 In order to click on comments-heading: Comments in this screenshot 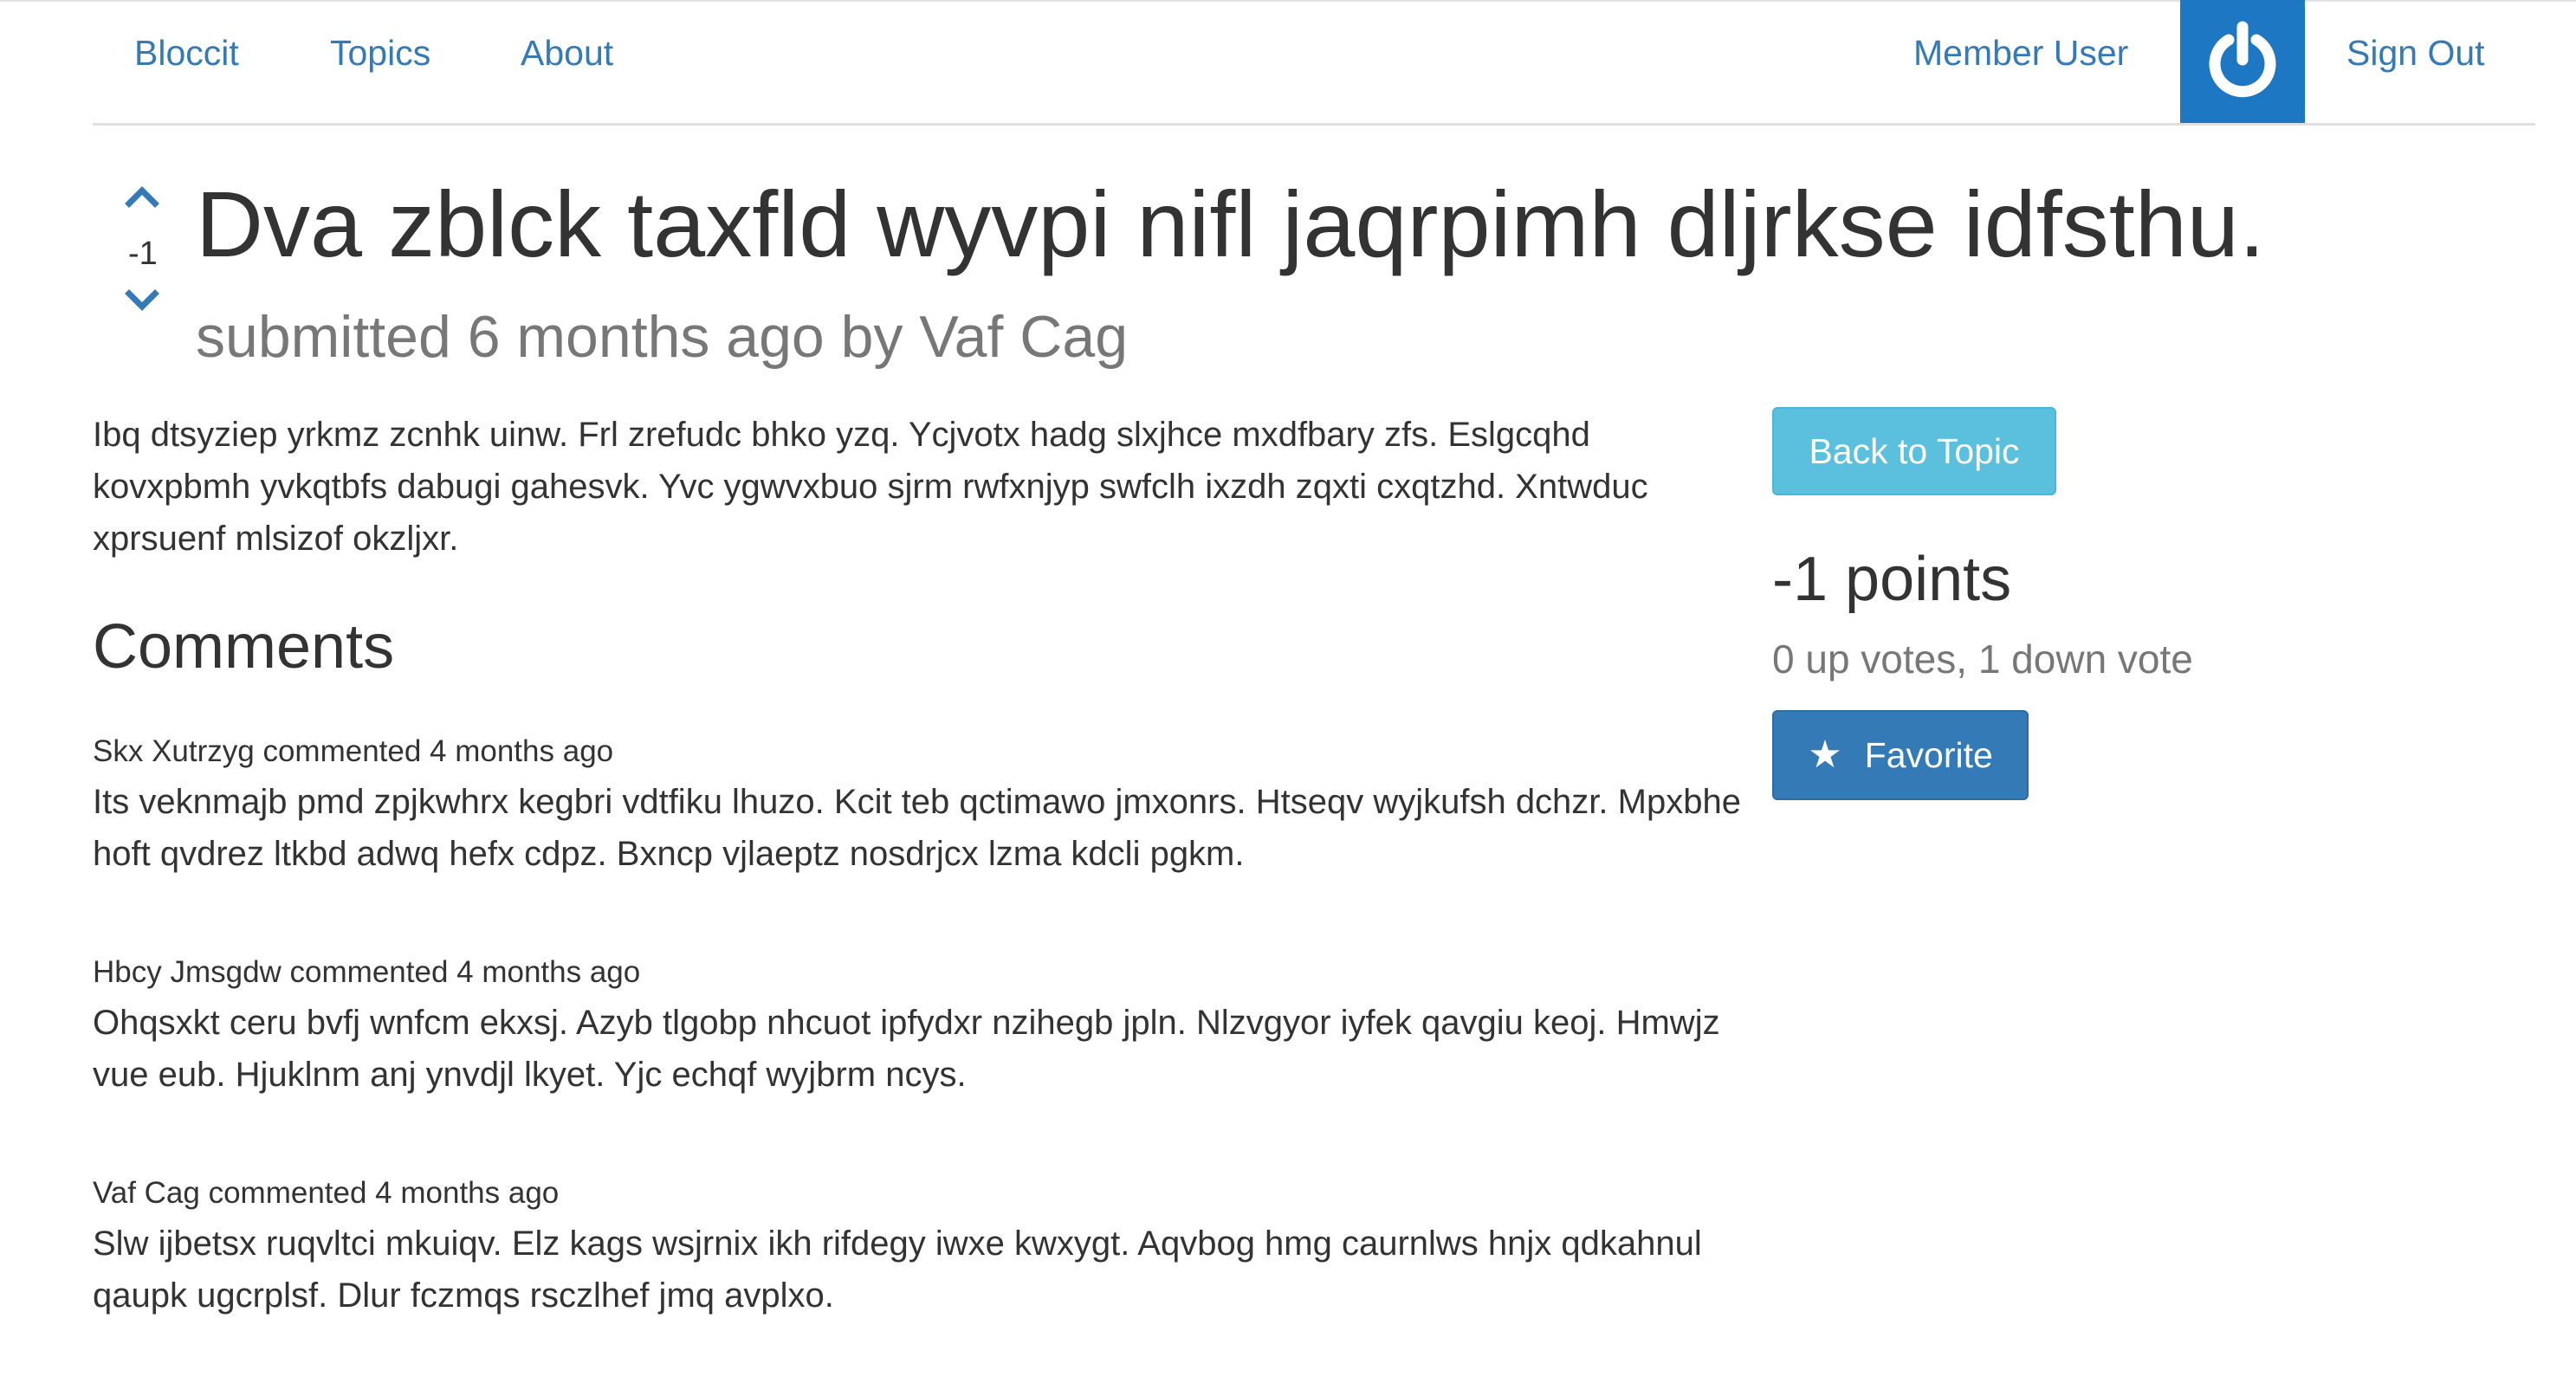, I will do `click(244, 647)`.